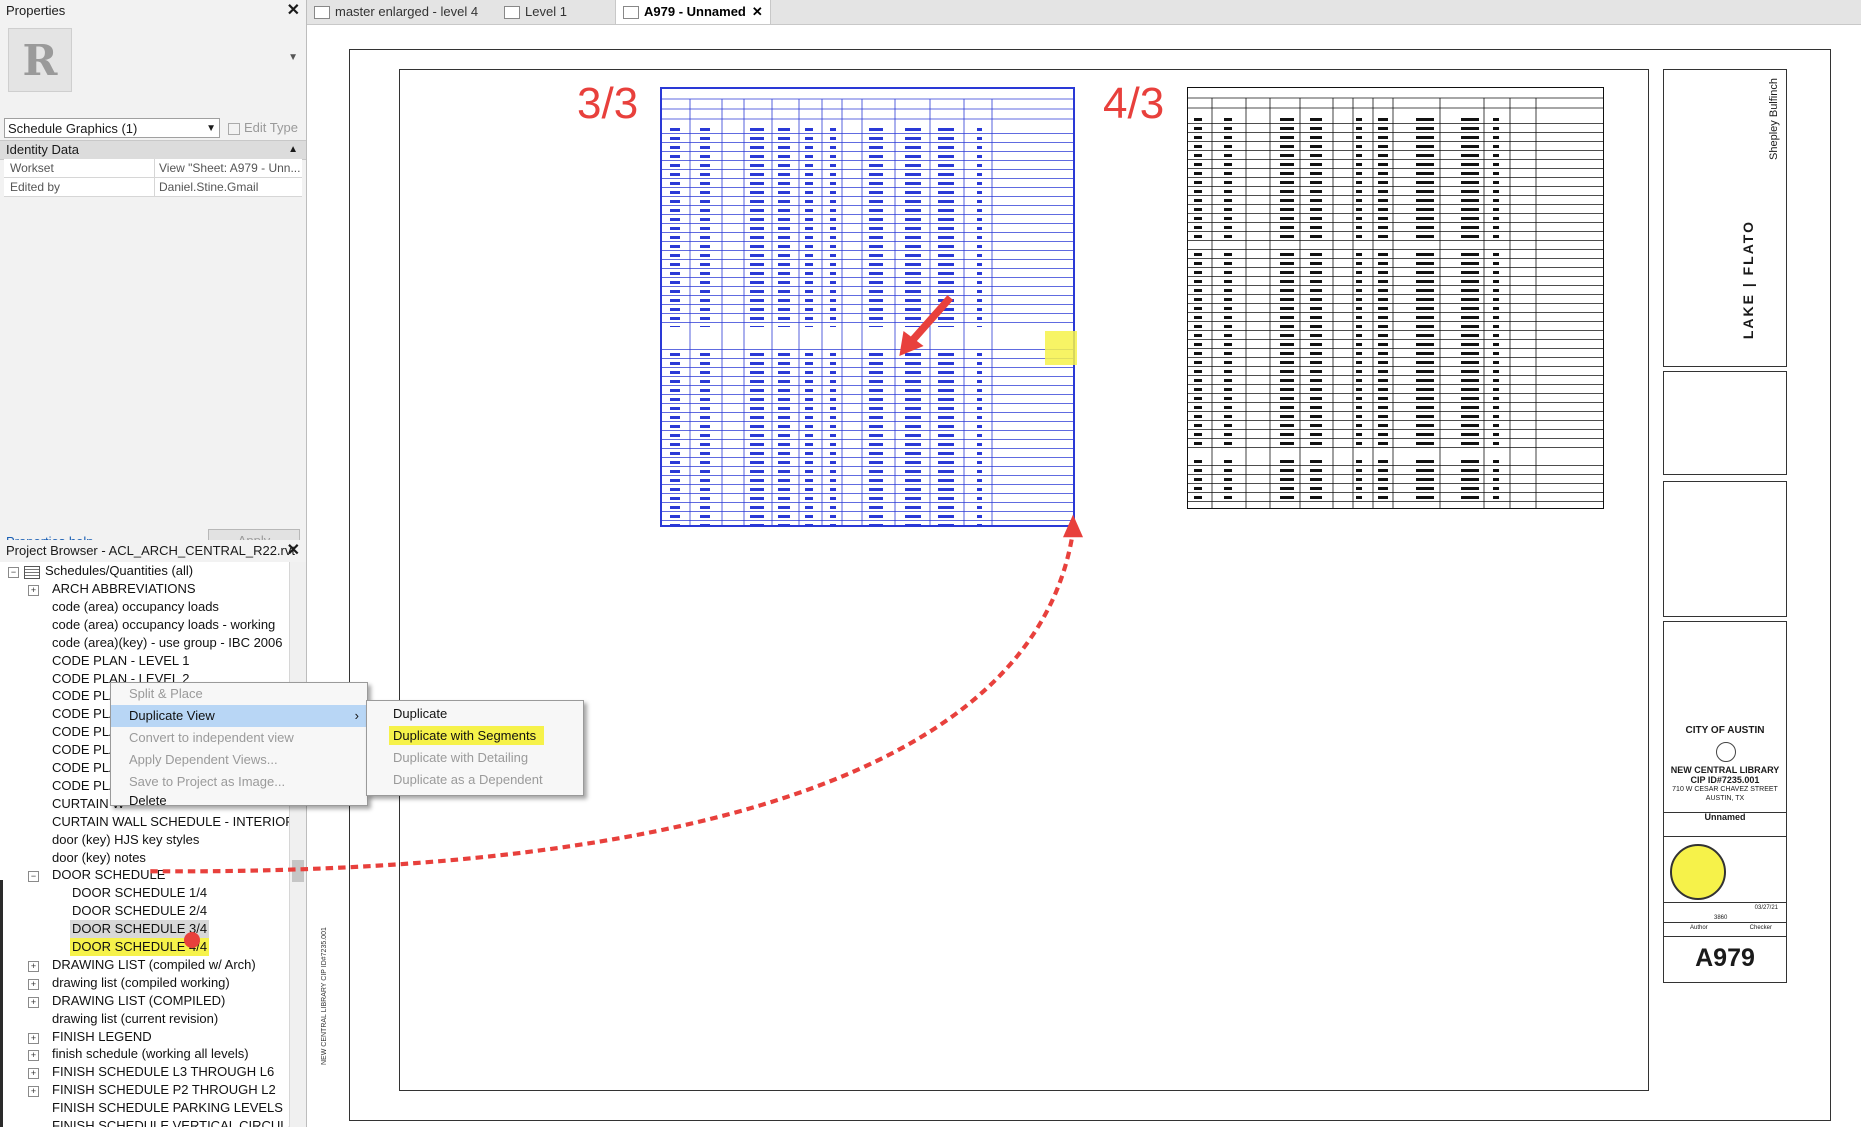 The width and height of the screenshot is (1861, 1127). I want to click on edit-type-label: Edit Type, so click(271, 127).